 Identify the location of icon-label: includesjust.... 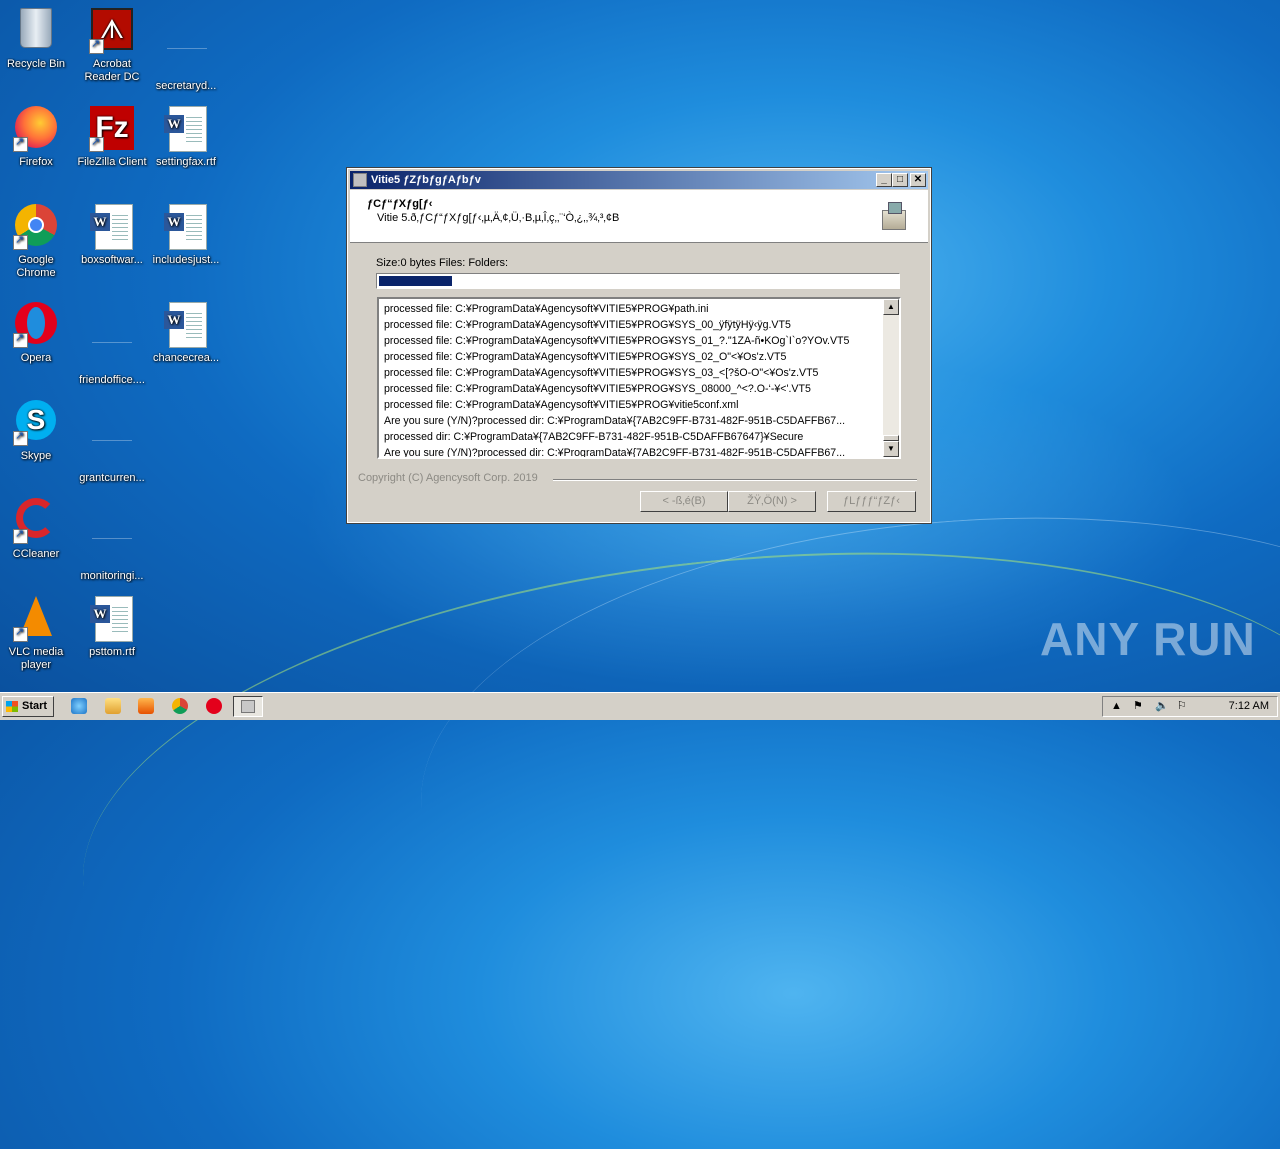
(186, 260).